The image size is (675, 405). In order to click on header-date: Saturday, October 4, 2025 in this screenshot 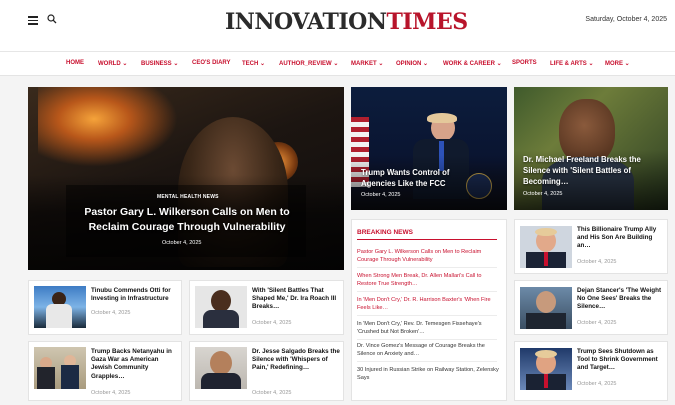, I will do `click(626, 19)`.